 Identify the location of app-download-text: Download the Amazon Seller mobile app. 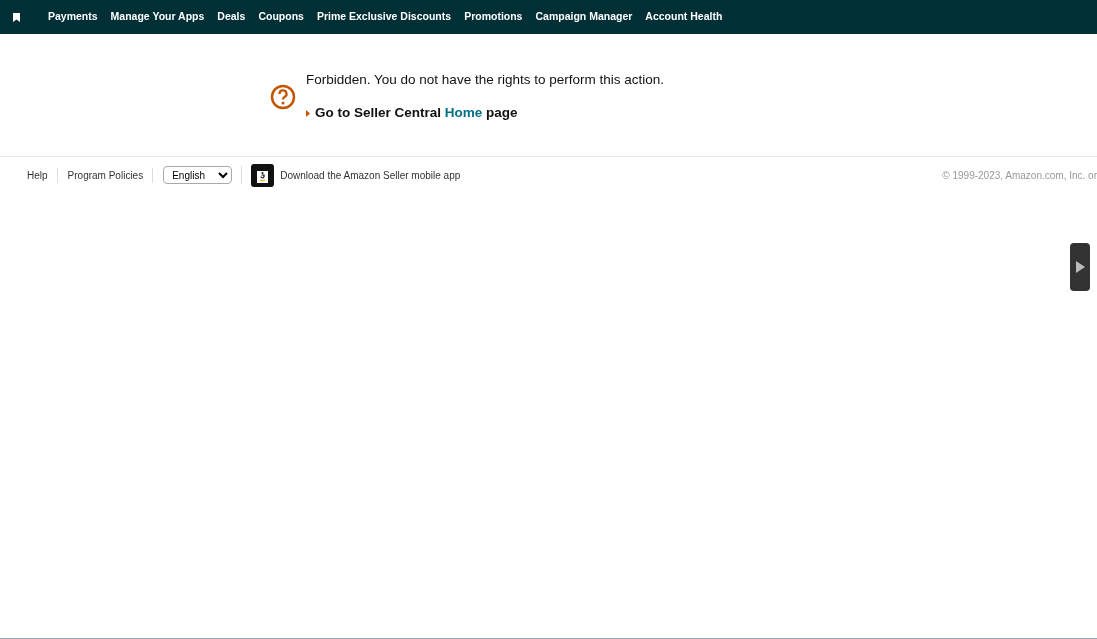
(370, 175).